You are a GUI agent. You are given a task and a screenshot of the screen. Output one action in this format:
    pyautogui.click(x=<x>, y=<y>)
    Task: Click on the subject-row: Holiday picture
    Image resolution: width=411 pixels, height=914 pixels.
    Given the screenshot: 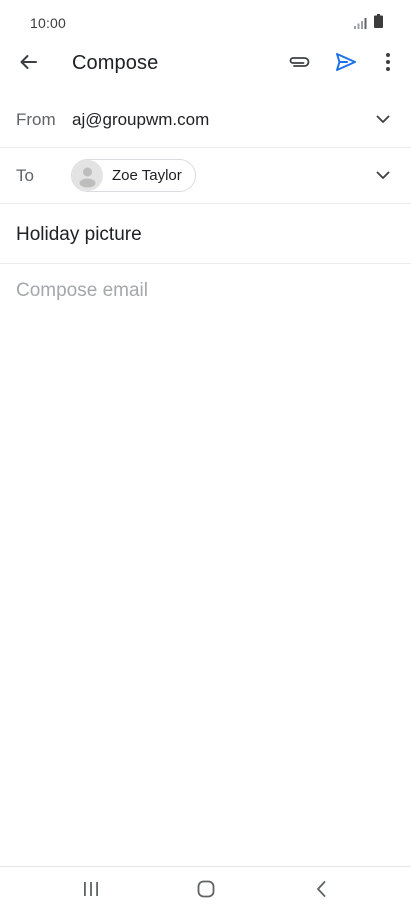 What is the action you would take?
    pyautogui.click(x=205, y=234)
    